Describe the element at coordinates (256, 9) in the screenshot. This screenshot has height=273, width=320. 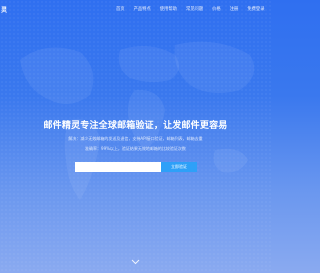
I see `nav-item-login: 免费登录` at that location.